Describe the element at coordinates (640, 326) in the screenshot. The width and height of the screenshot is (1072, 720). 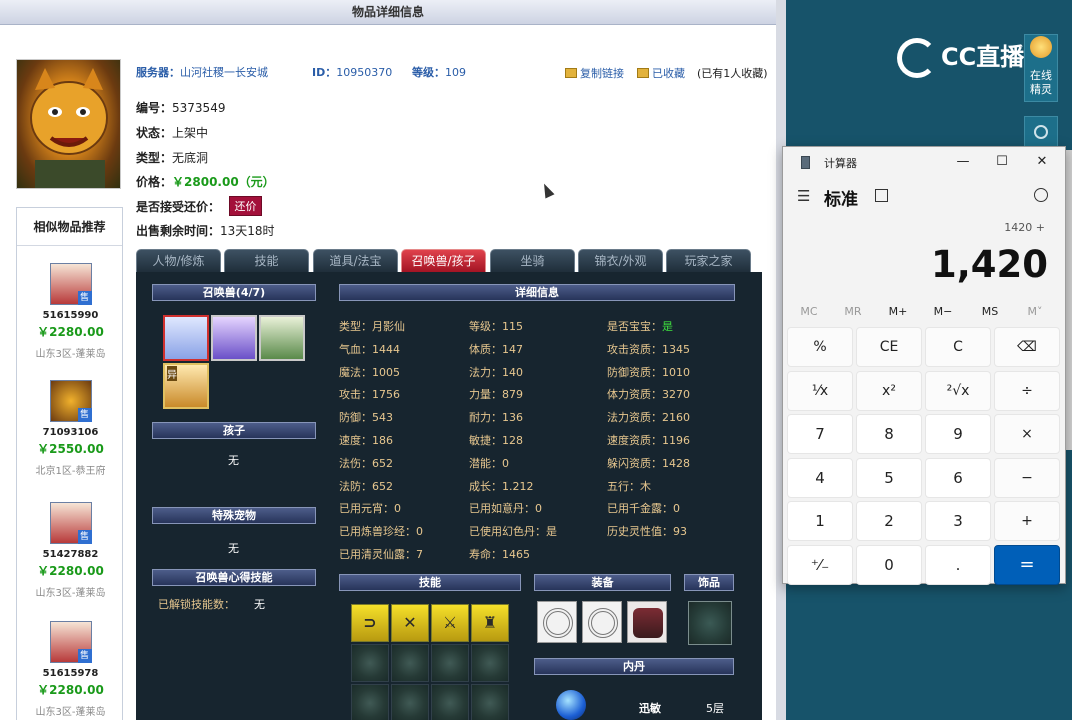
I see `stat-cell: 是否宝宝：是` at that location.